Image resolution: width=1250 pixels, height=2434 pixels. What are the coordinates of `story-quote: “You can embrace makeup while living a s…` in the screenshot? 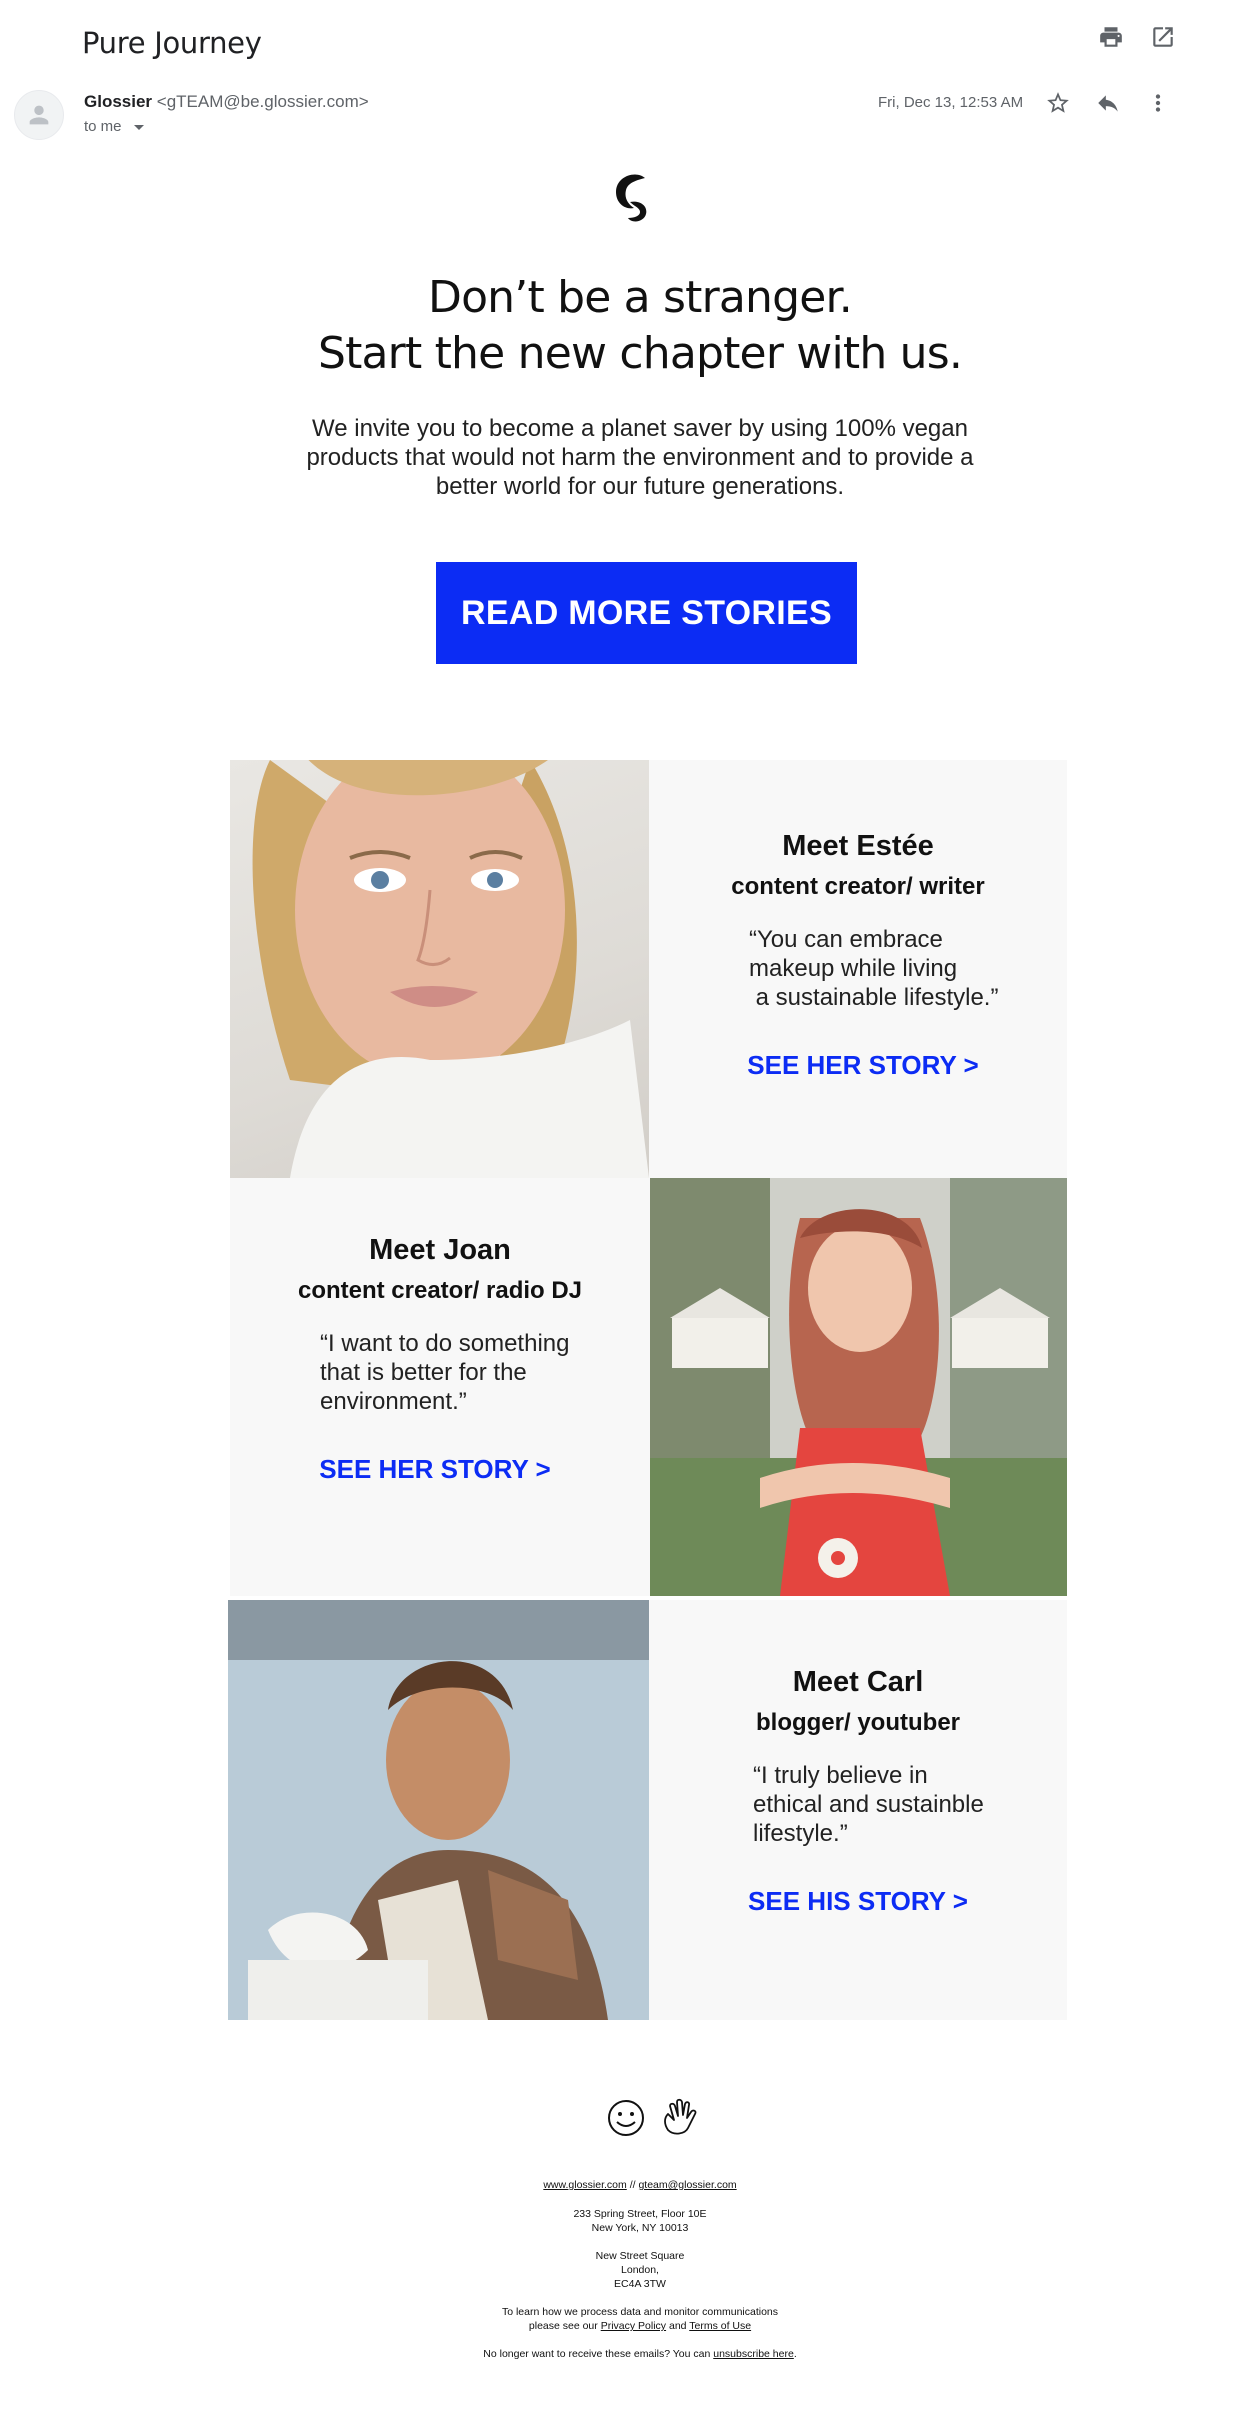 It's located at (908, 968).